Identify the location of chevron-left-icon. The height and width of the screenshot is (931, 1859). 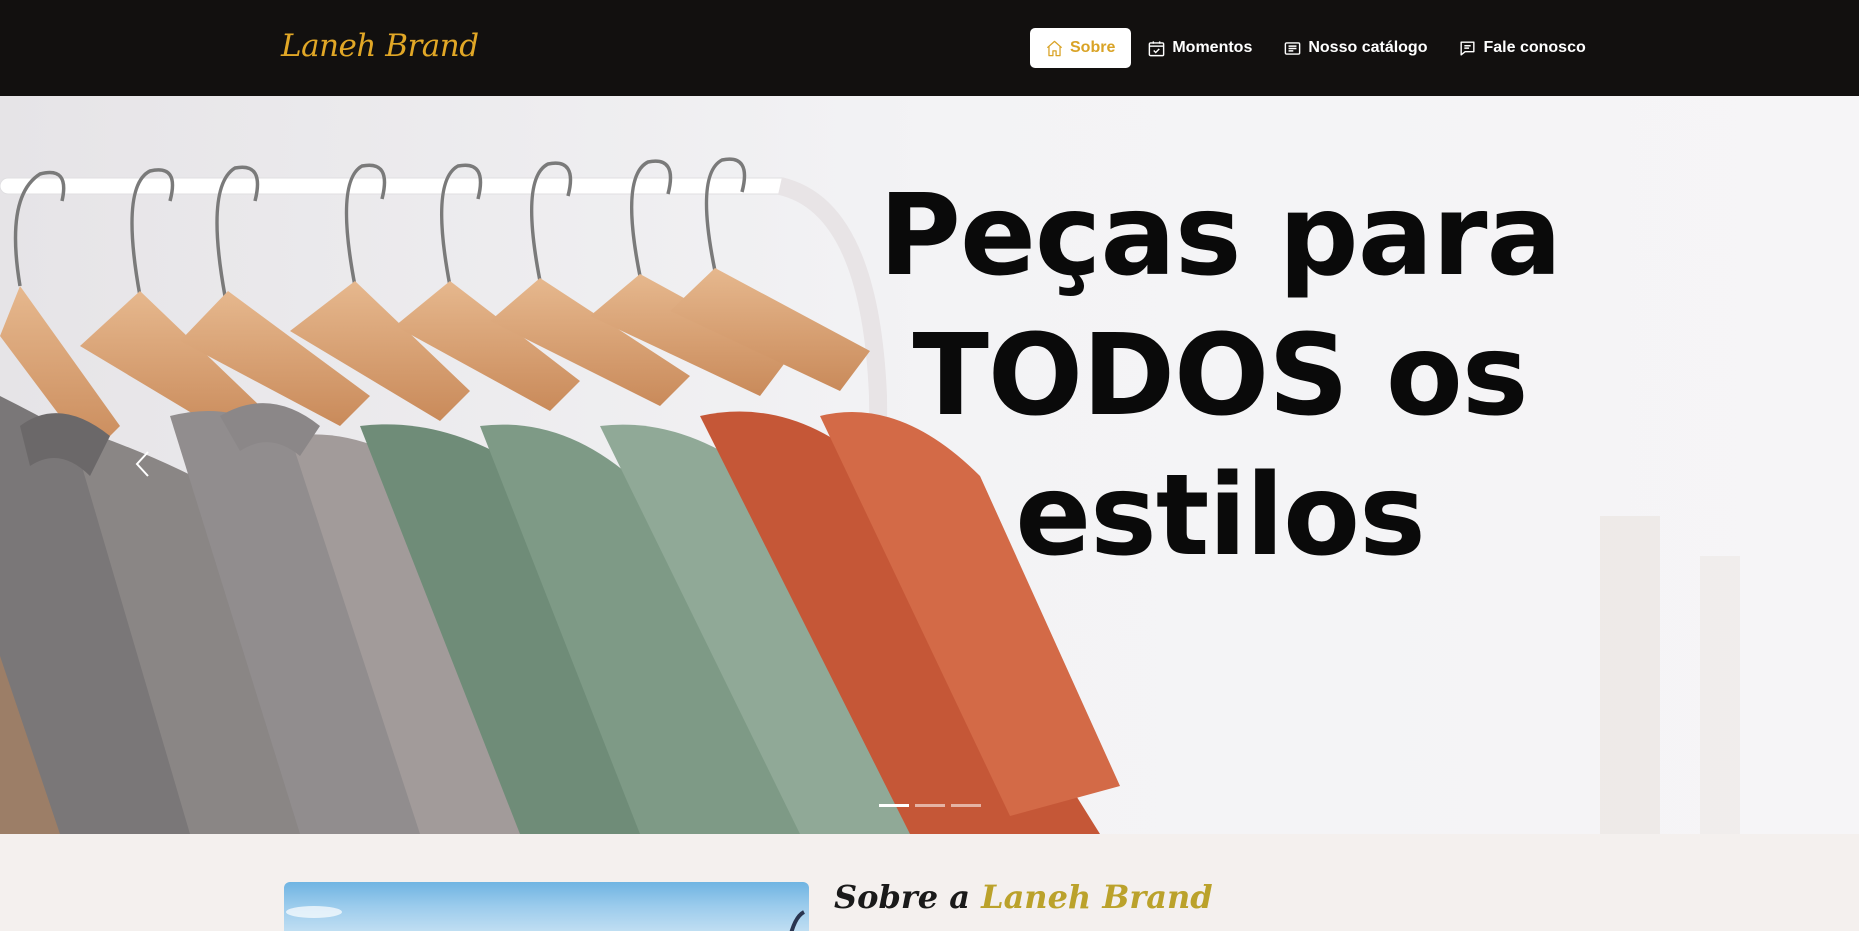
(142, 464).